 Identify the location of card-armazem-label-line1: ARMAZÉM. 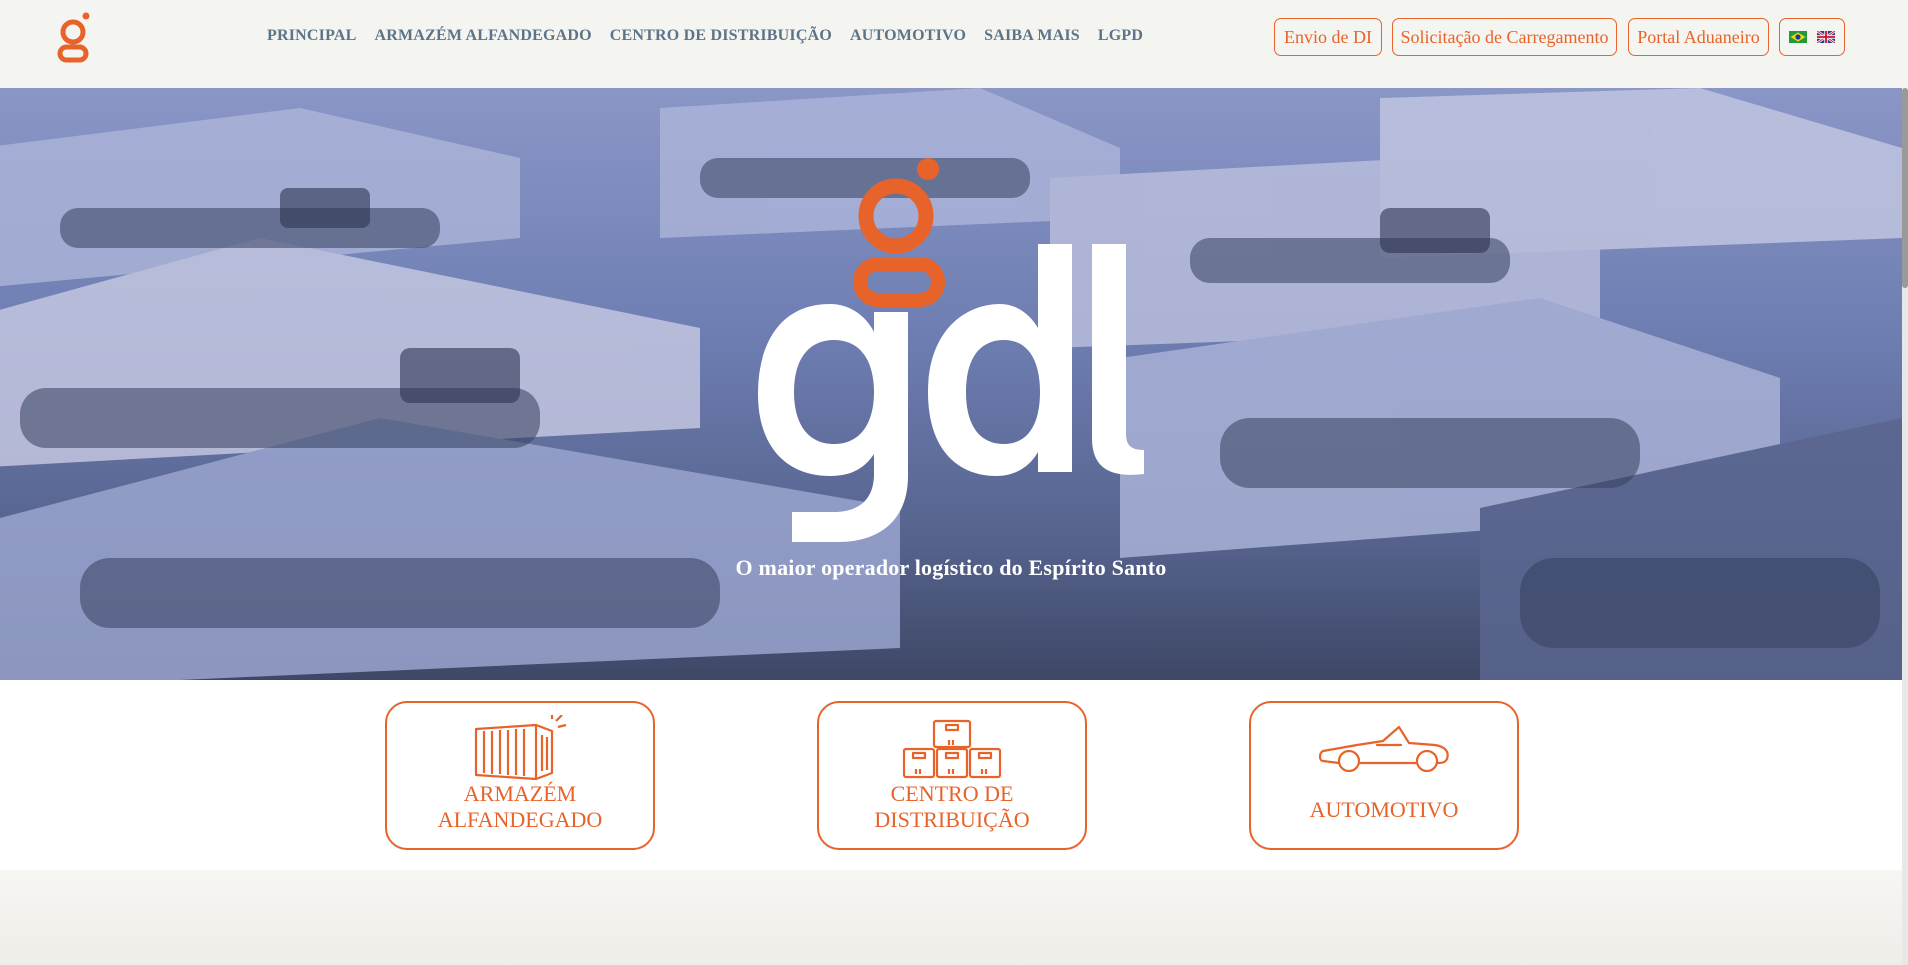
(520, 793).